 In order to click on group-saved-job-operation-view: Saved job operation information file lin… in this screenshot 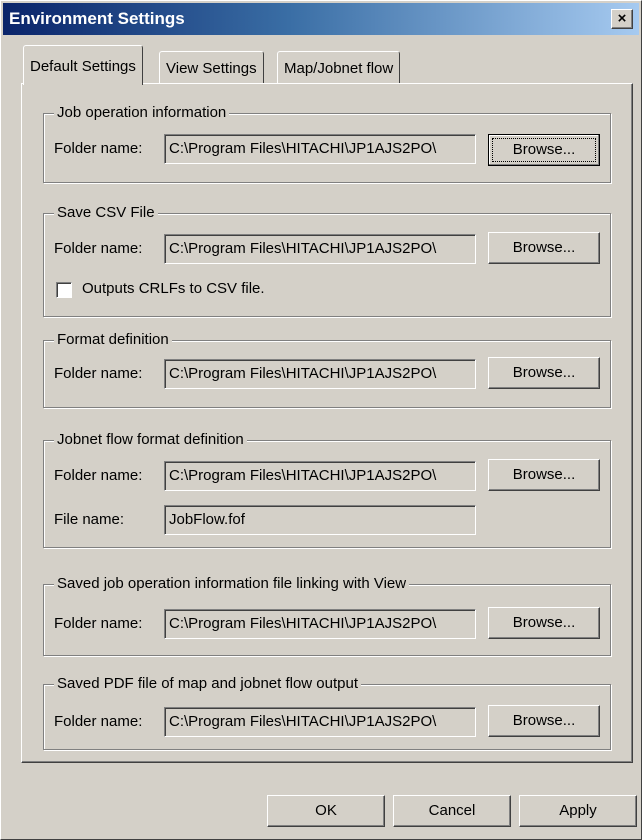, I will do `click(327, 615)`.